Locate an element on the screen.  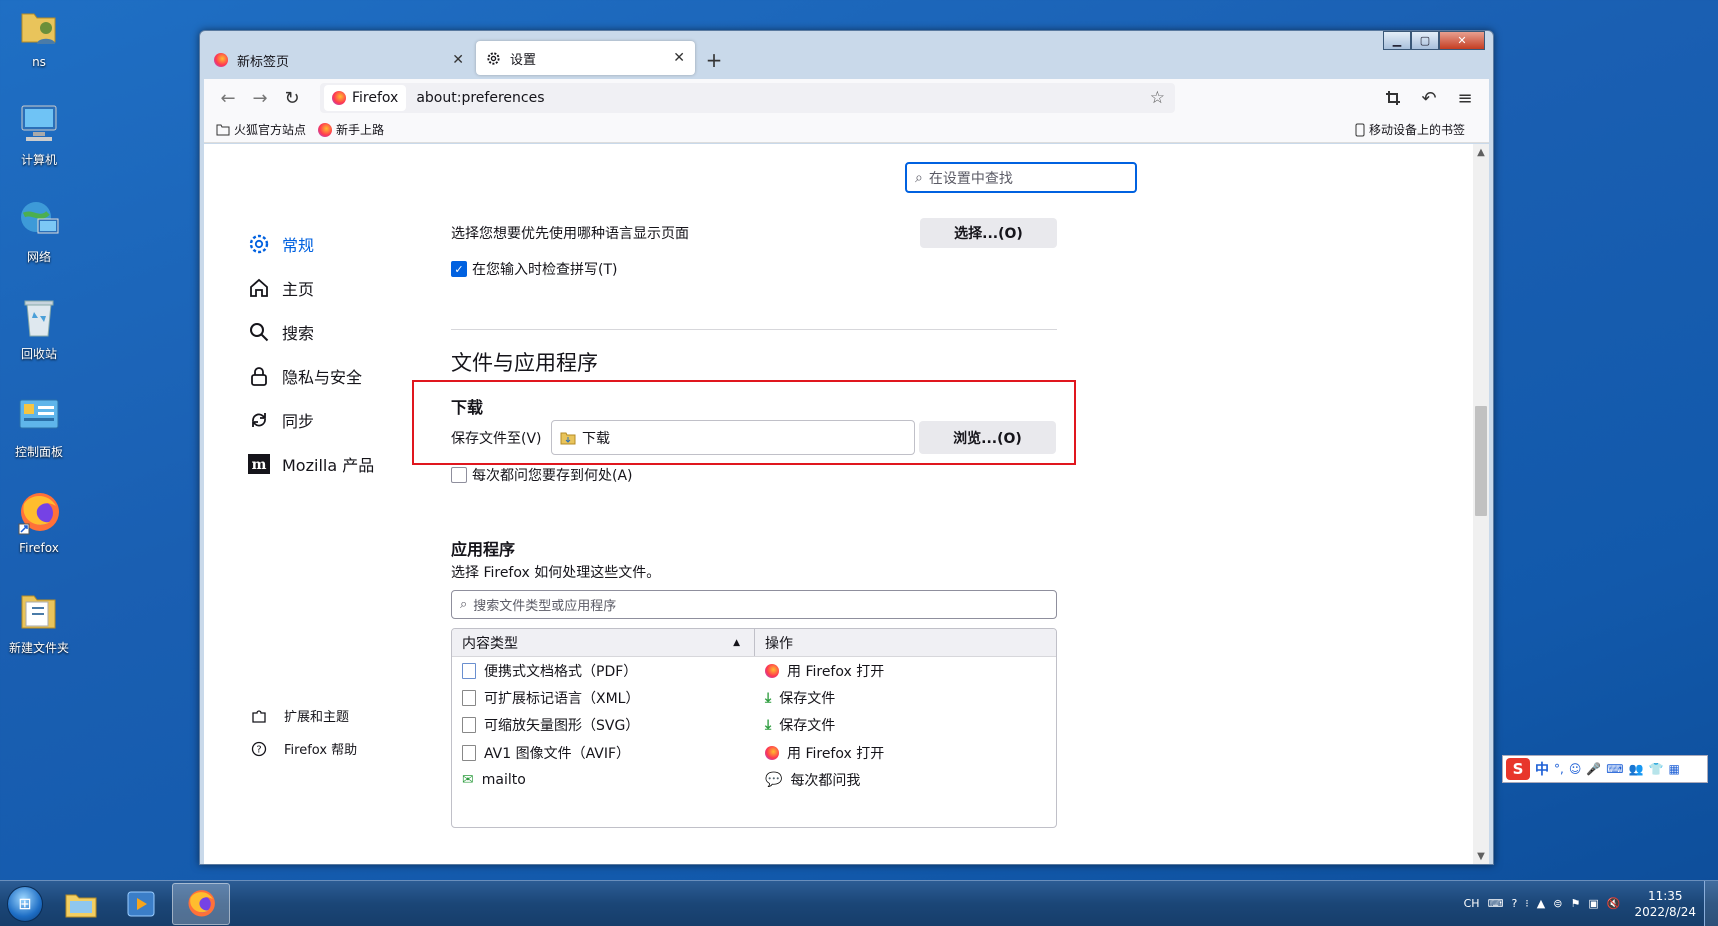
taskbar-firefox is located at coordinates (201, 903).